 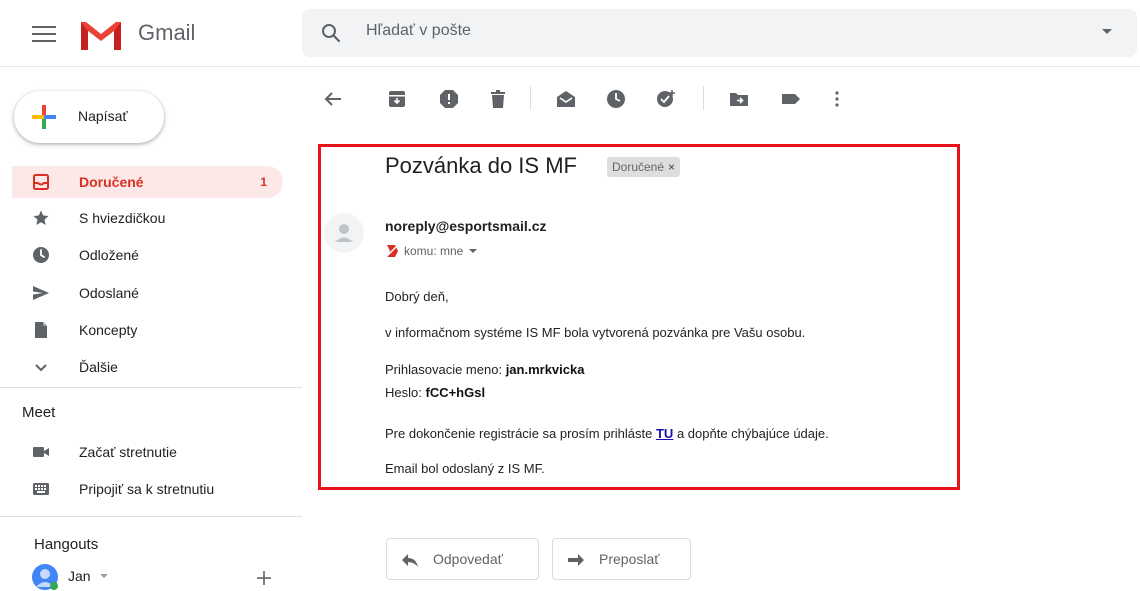 What do you see at coordinates (481, 165) in the screenshot?
I see `email-subject: Pozvánka do IS MF` at bounding box center [481, 165].